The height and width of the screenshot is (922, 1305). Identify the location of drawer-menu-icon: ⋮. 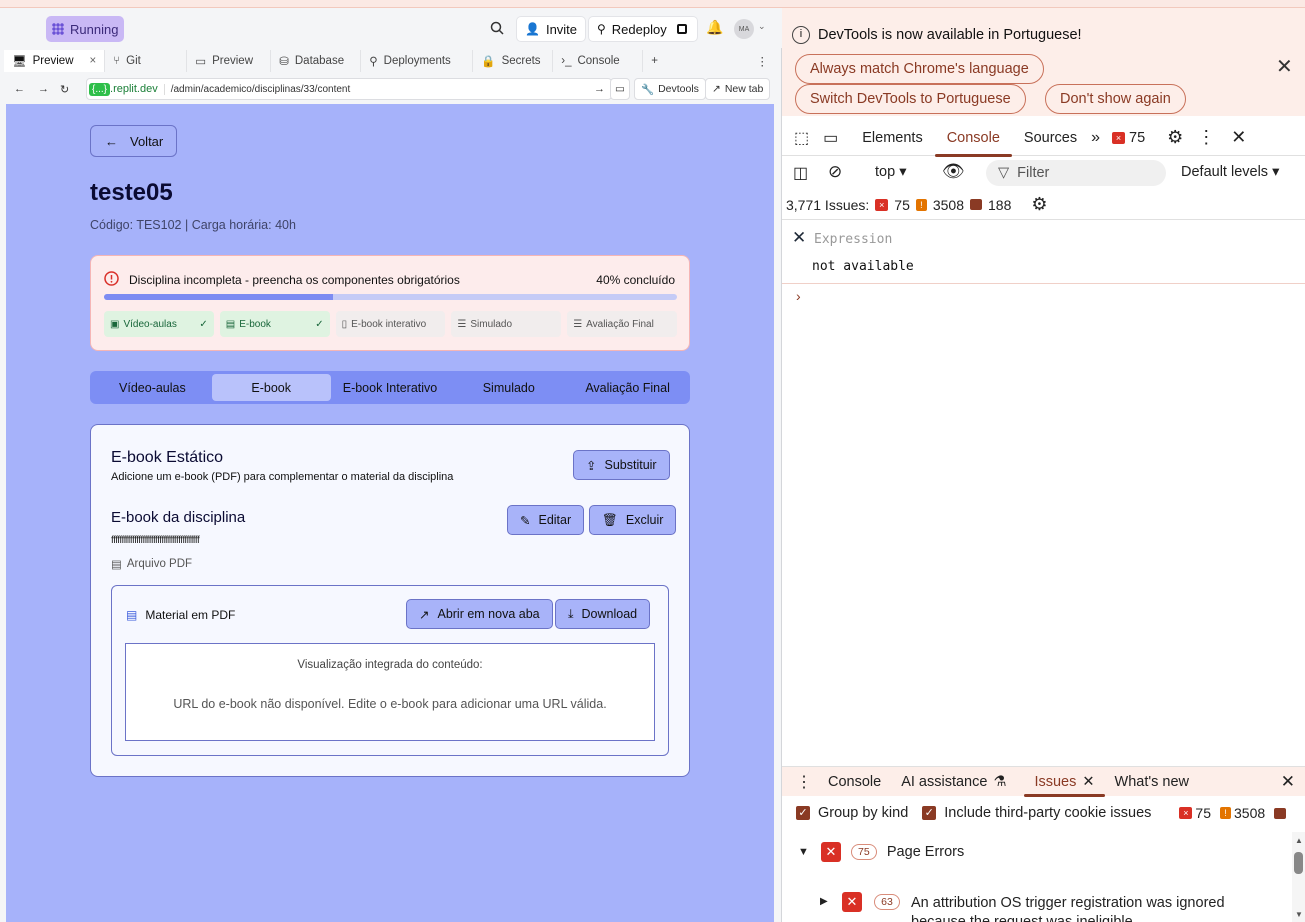
(804, 782).